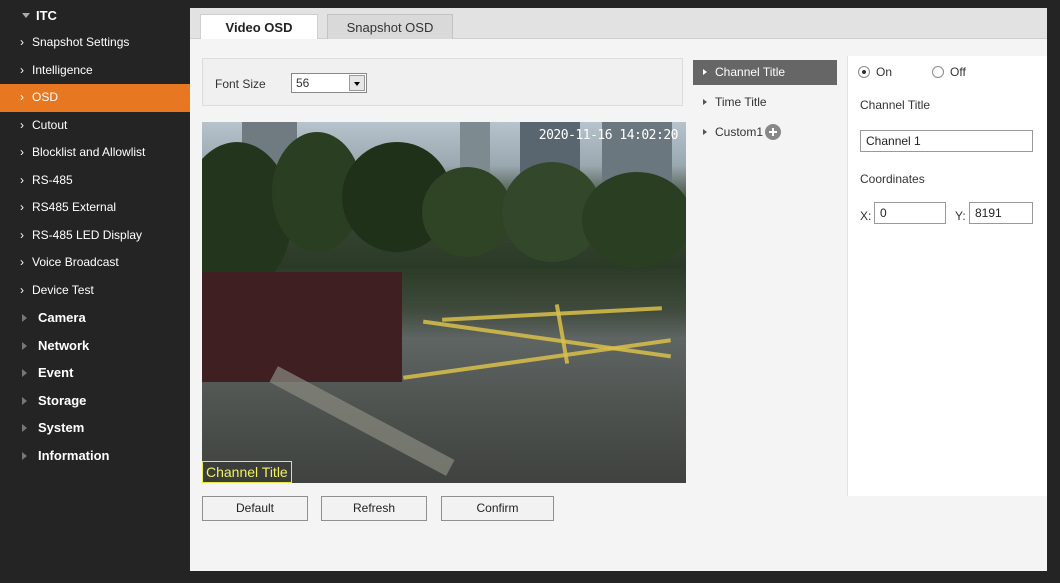  What do you see at coordinates (739, 132) in the screenshot?
I see `osd-item-label: Custom1` at bounding box center [739, 132].